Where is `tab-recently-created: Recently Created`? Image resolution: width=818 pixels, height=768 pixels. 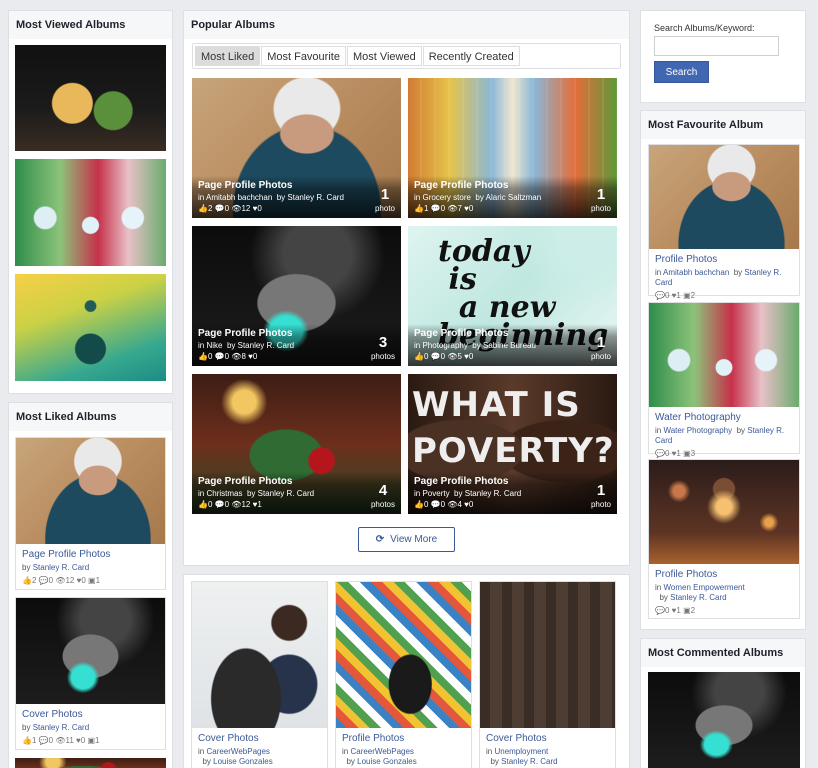
tab-recently-created: Recently Created is located at coordinates (471, 56).